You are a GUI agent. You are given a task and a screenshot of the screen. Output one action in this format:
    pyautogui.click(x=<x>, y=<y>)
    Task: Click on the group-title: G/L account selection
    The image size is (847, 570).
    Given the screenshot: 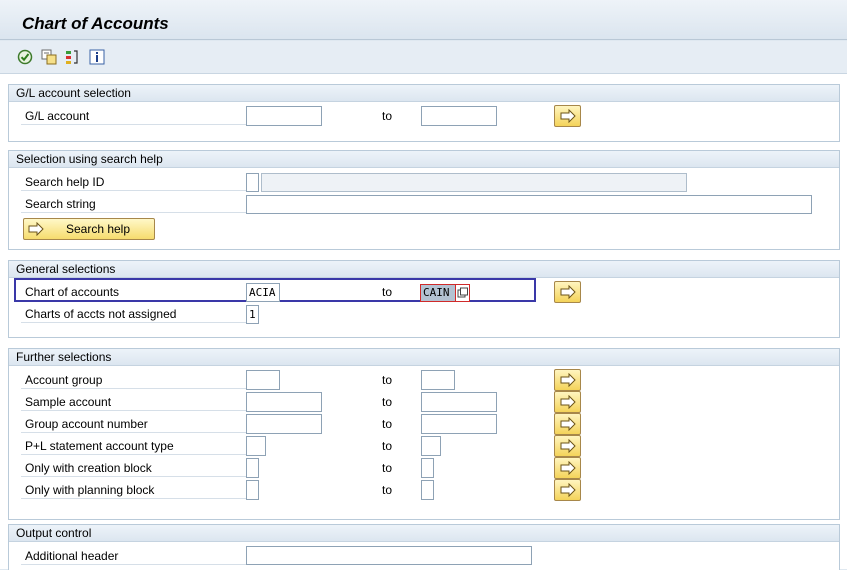 What is the action you would take?
    pyautogui.click(x=424, y=93)
    